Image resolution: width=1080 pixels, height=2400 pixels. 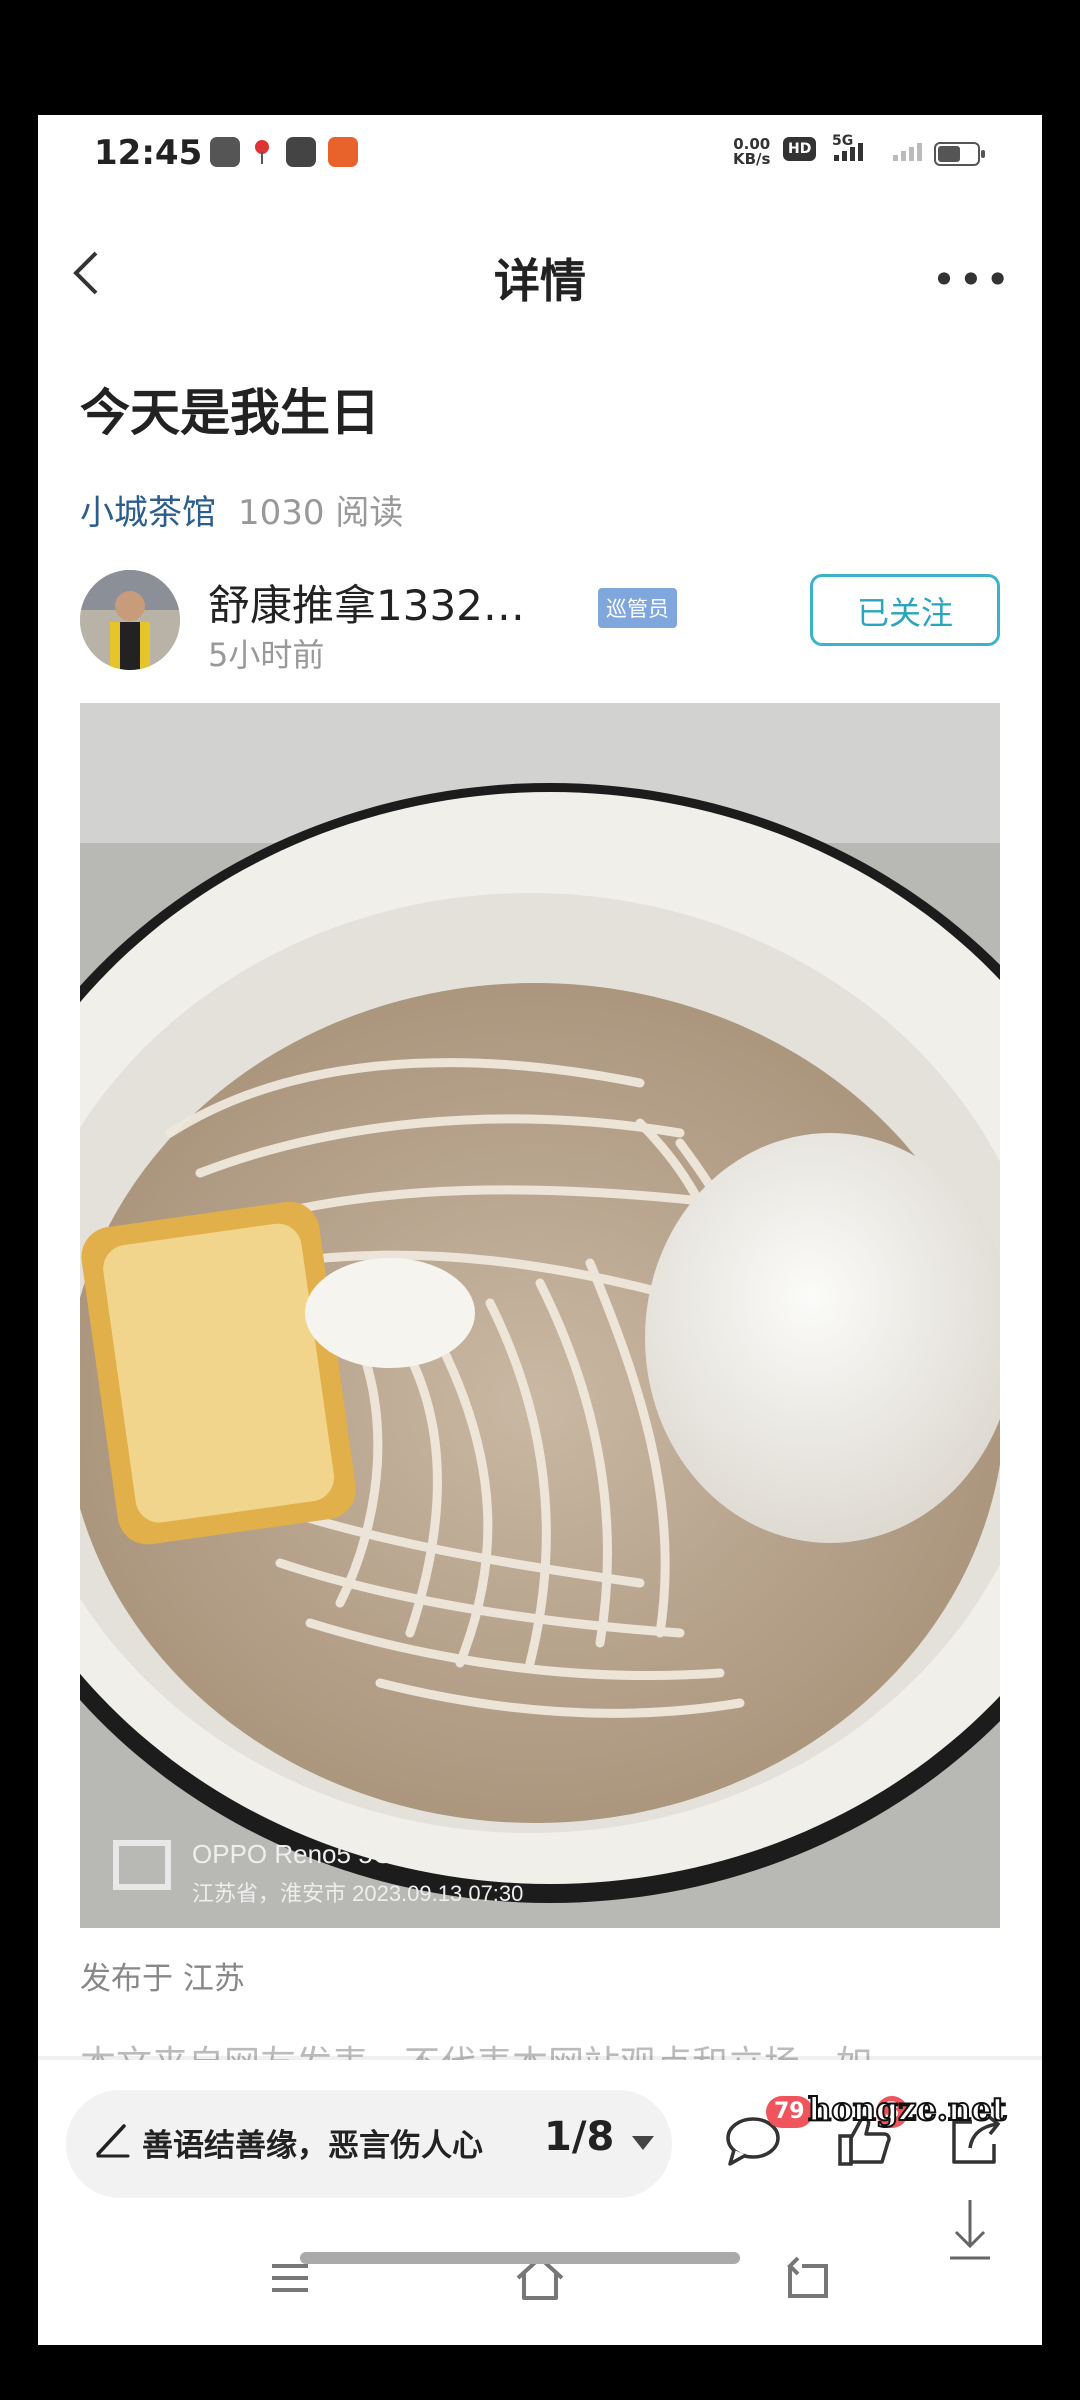 I want to click on follow-button: 已关注, so click(x=905, y=610).